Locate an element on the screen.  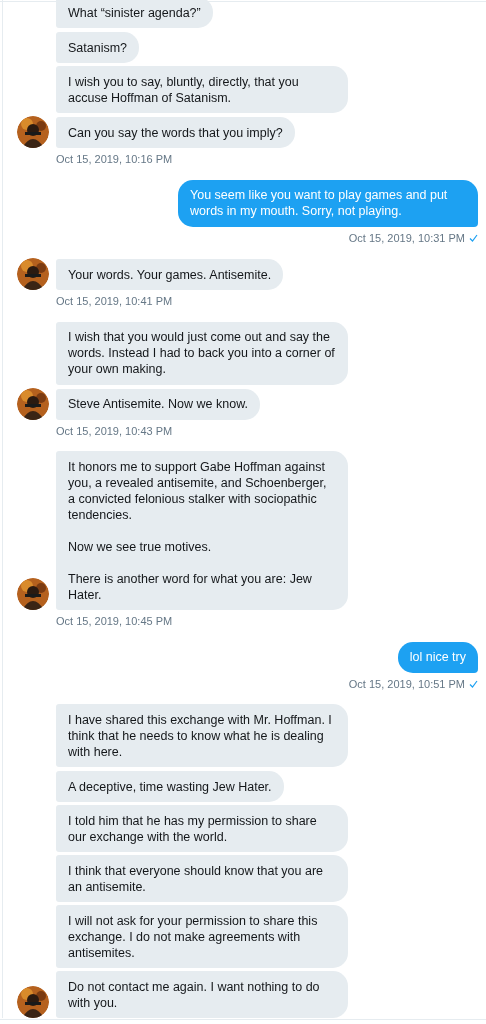
message-bubble: lol nice try is located at coordinates (437, 657).